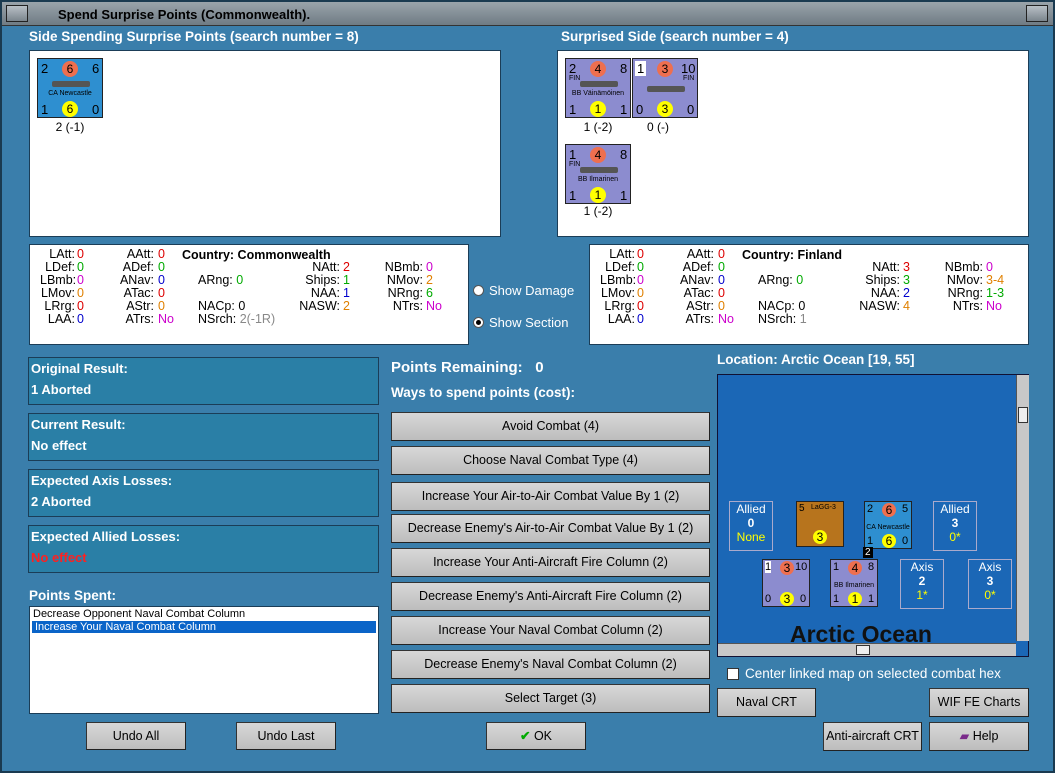 The image size is (1055, 773). What do you see at coordinates (59, 557) in the screenshot?
I see `allied-losses-value: No effect` at bounding box center [59, 557].